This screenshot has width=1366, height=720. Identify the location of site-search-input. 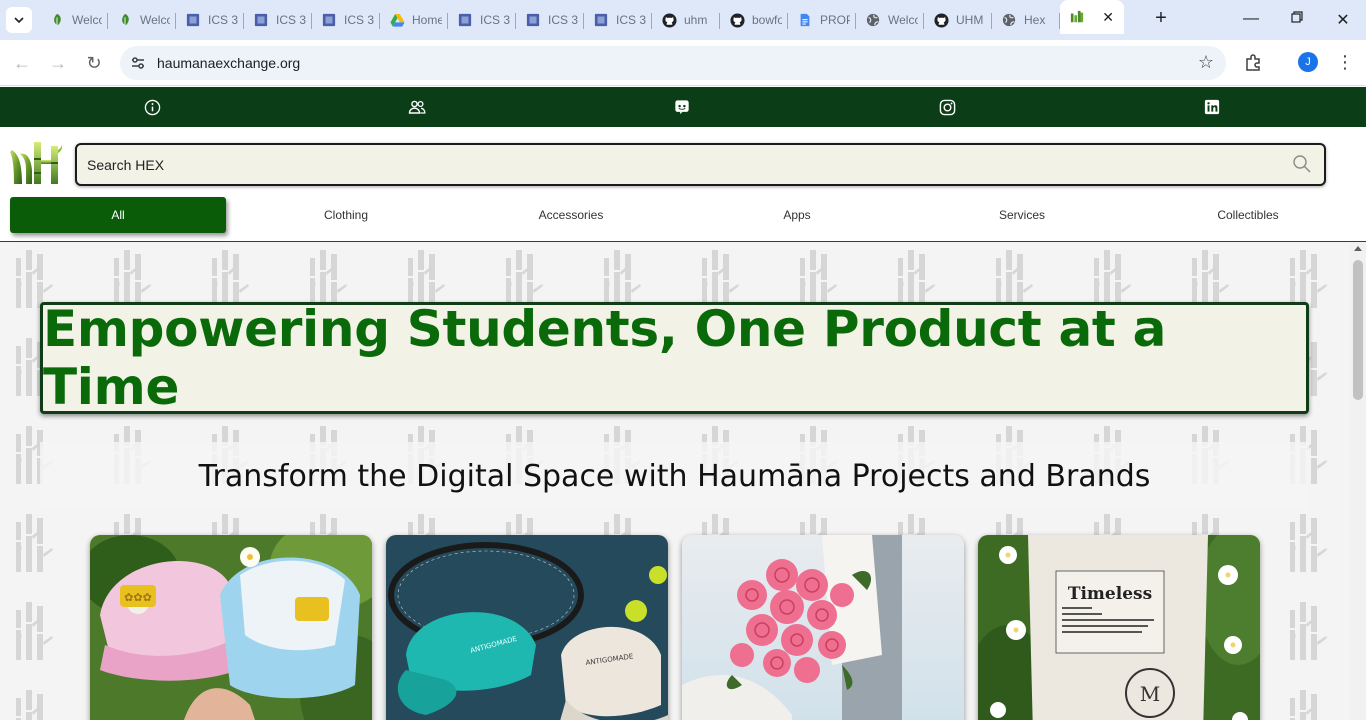
(677, 165).